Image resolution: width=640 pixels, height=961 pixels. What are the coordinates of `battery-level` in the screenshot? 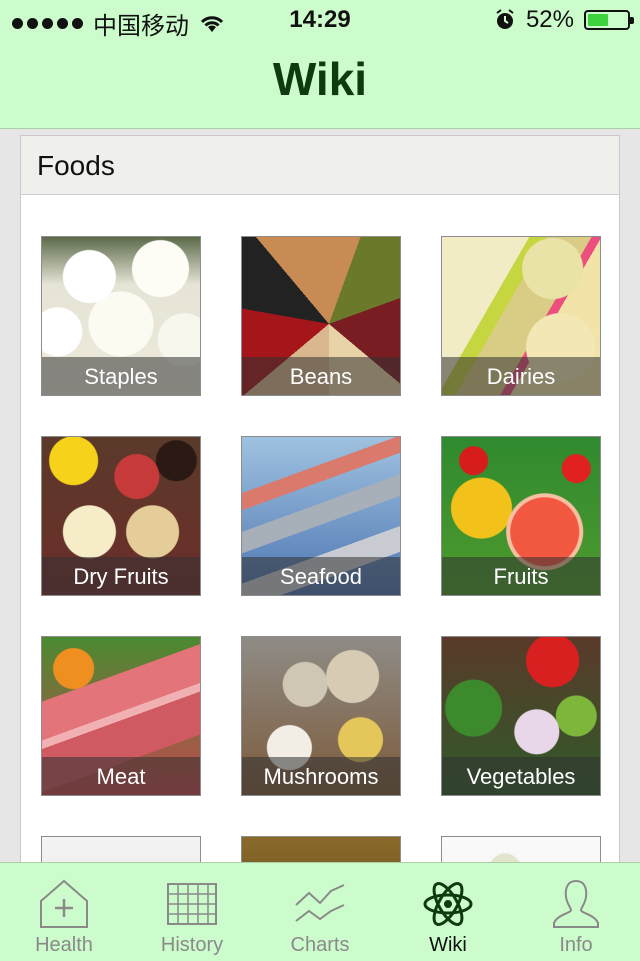 It's located at (598, 20).